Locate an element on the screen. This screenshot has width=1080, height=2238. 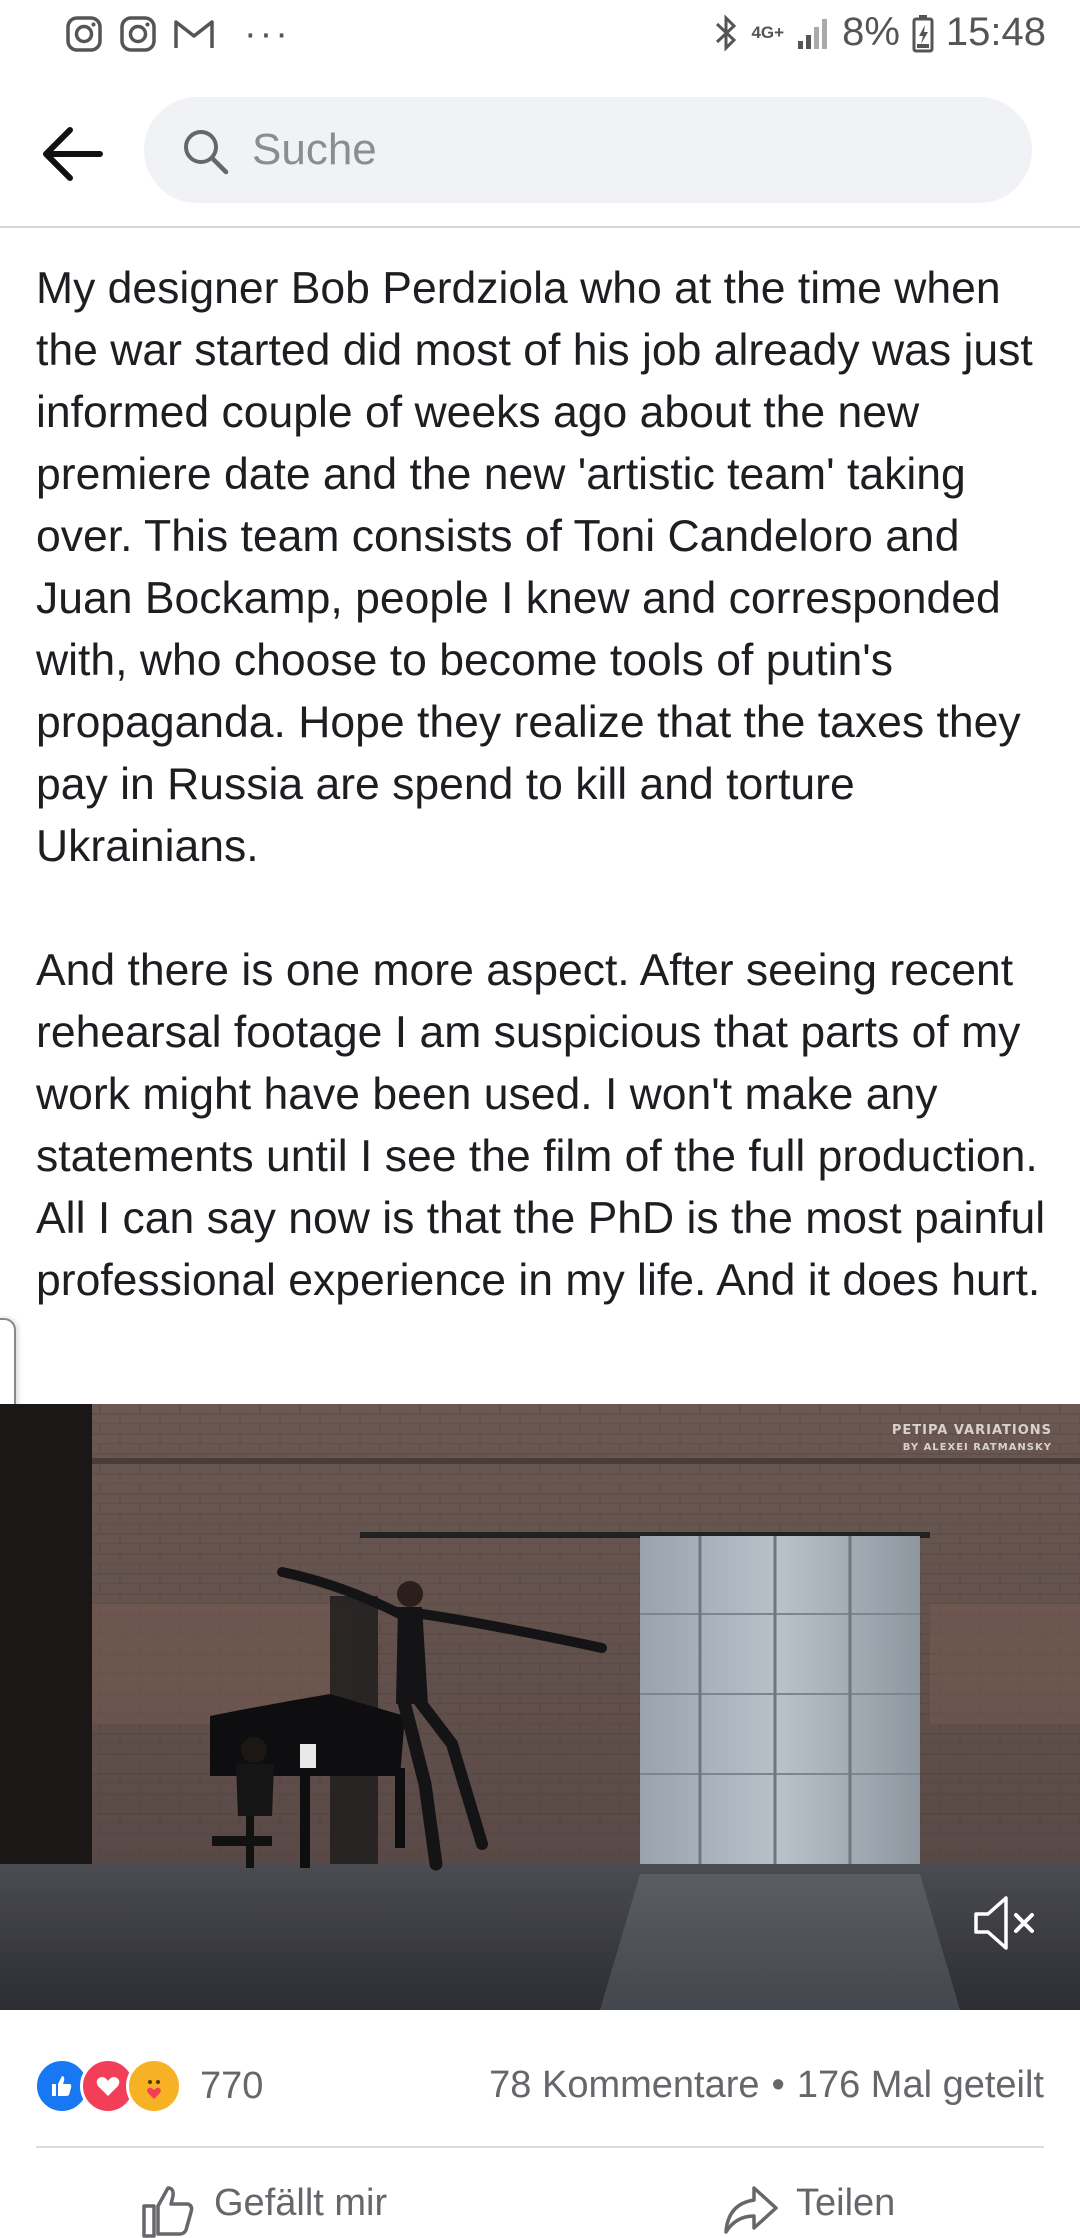
engagement-bar: 770 78 Kommentare • 176 Mal geteilt is located at coordinates (540, 2082).